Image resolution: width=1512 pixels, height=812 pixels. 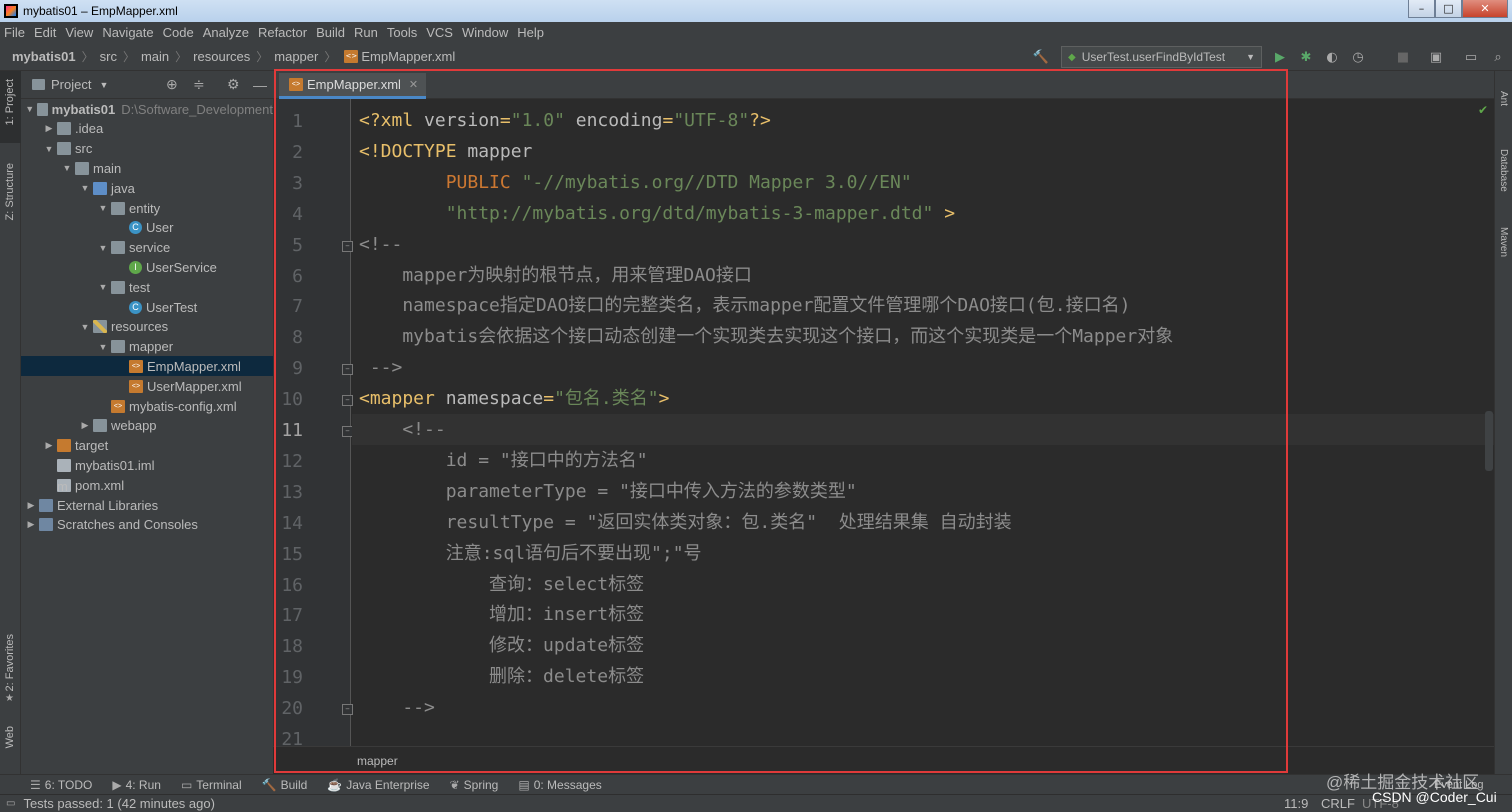 What do you see at coordinates (117, 784) in the screenshot?
I see `tool-icon: ▶` at bounding box center [117, 784].